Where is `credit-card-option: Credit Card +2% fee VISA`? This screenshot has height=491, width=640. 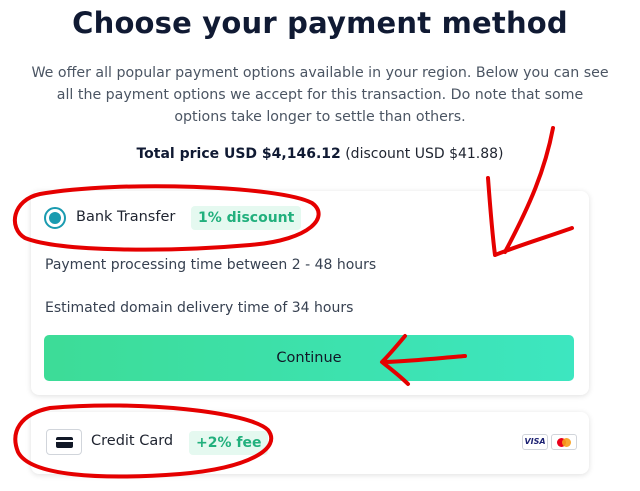 credit-card-option: Credit Card +2% fee VISA is located at coordinates (310, 443).